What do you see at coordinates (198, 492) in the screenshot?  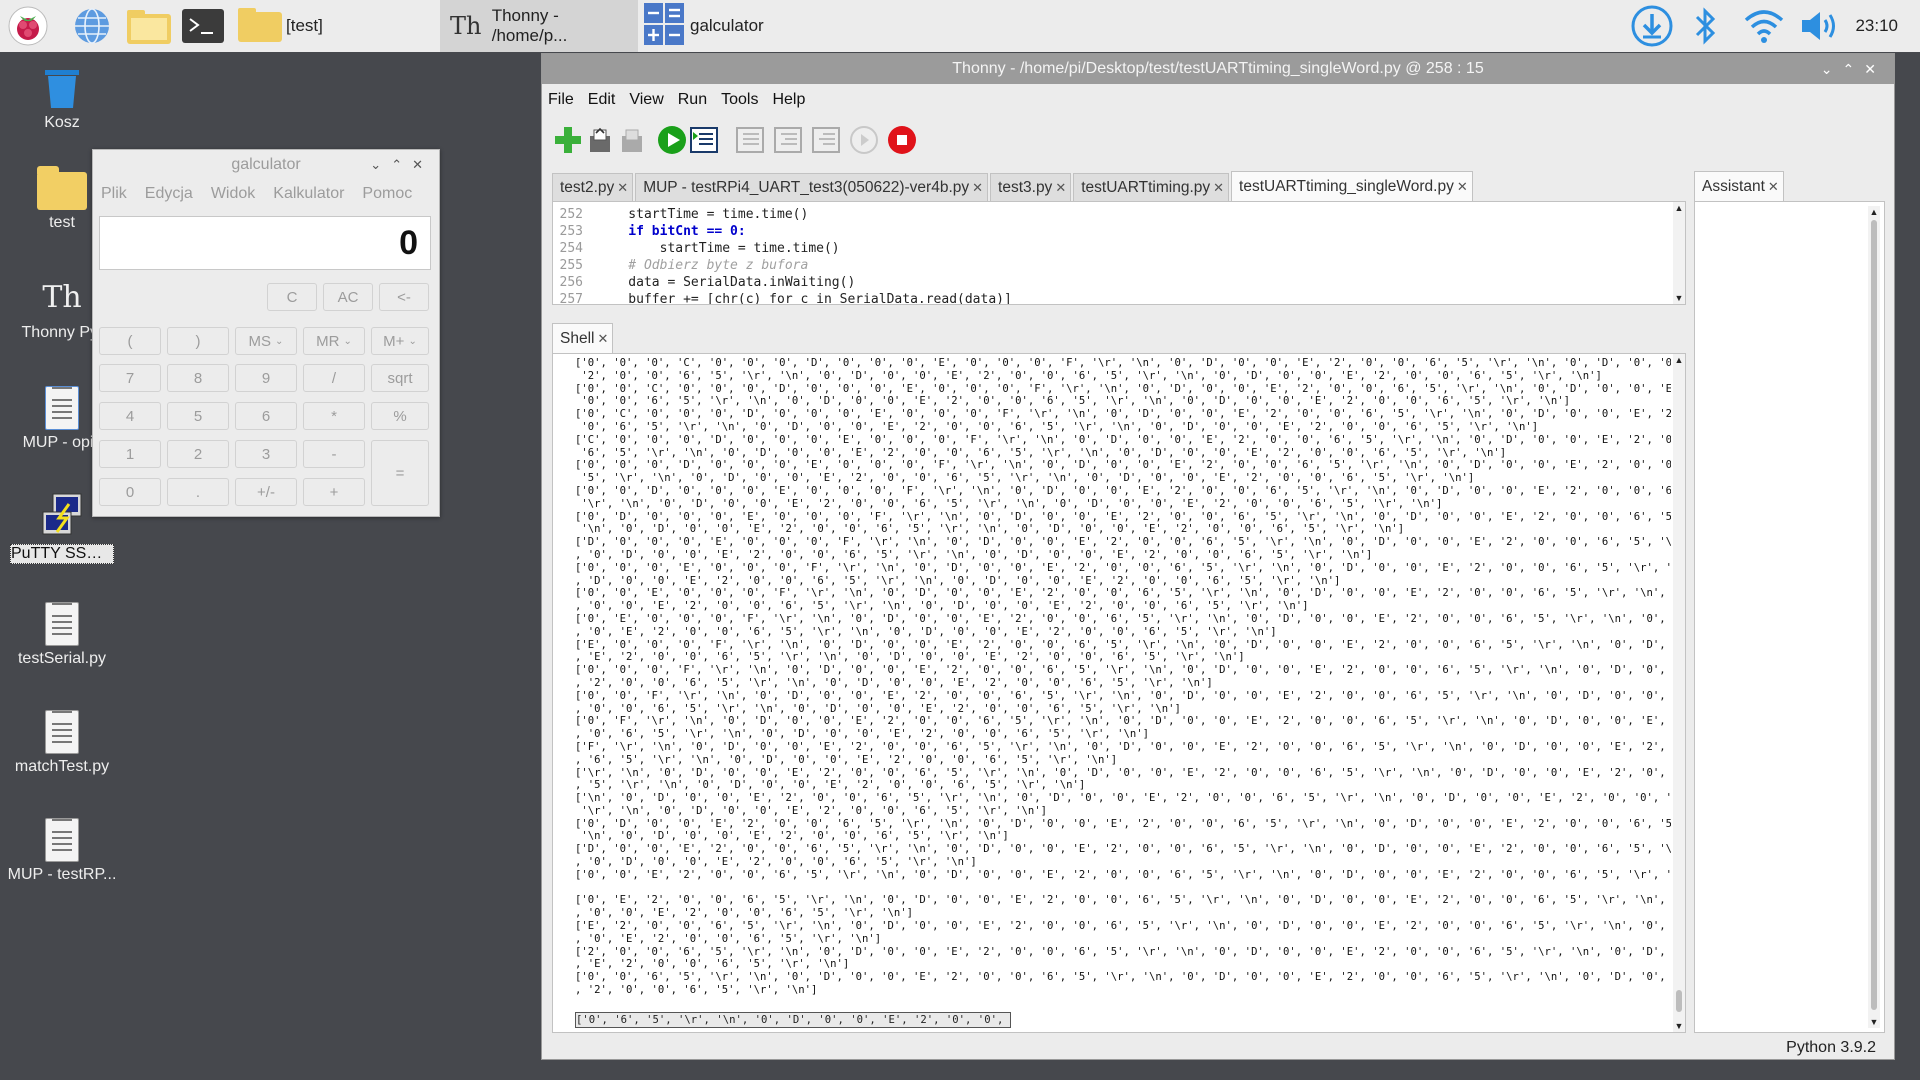 I see `decimal-point-button: .` at bounding box center [198, 492].